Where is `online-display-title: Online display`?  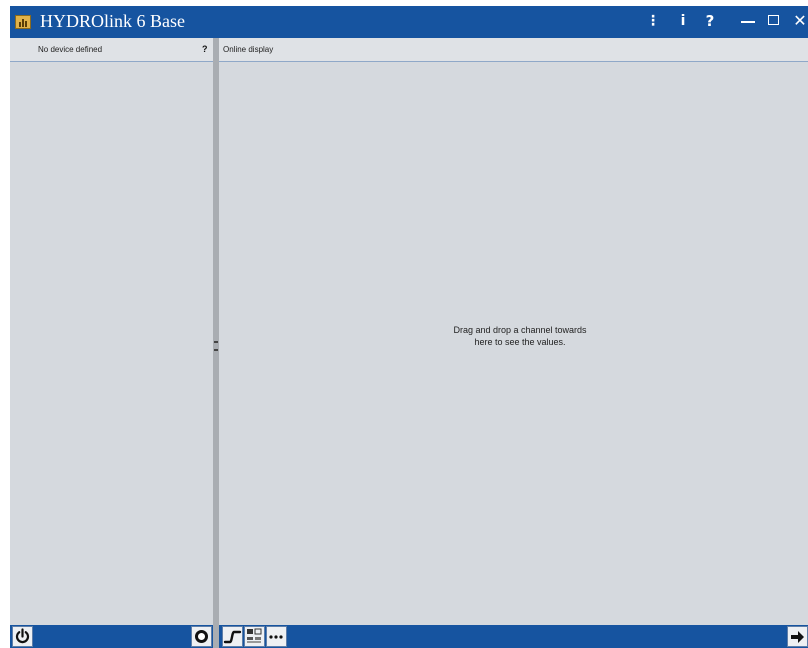 online-display-title: Online display is located at coordinates (248, 49).